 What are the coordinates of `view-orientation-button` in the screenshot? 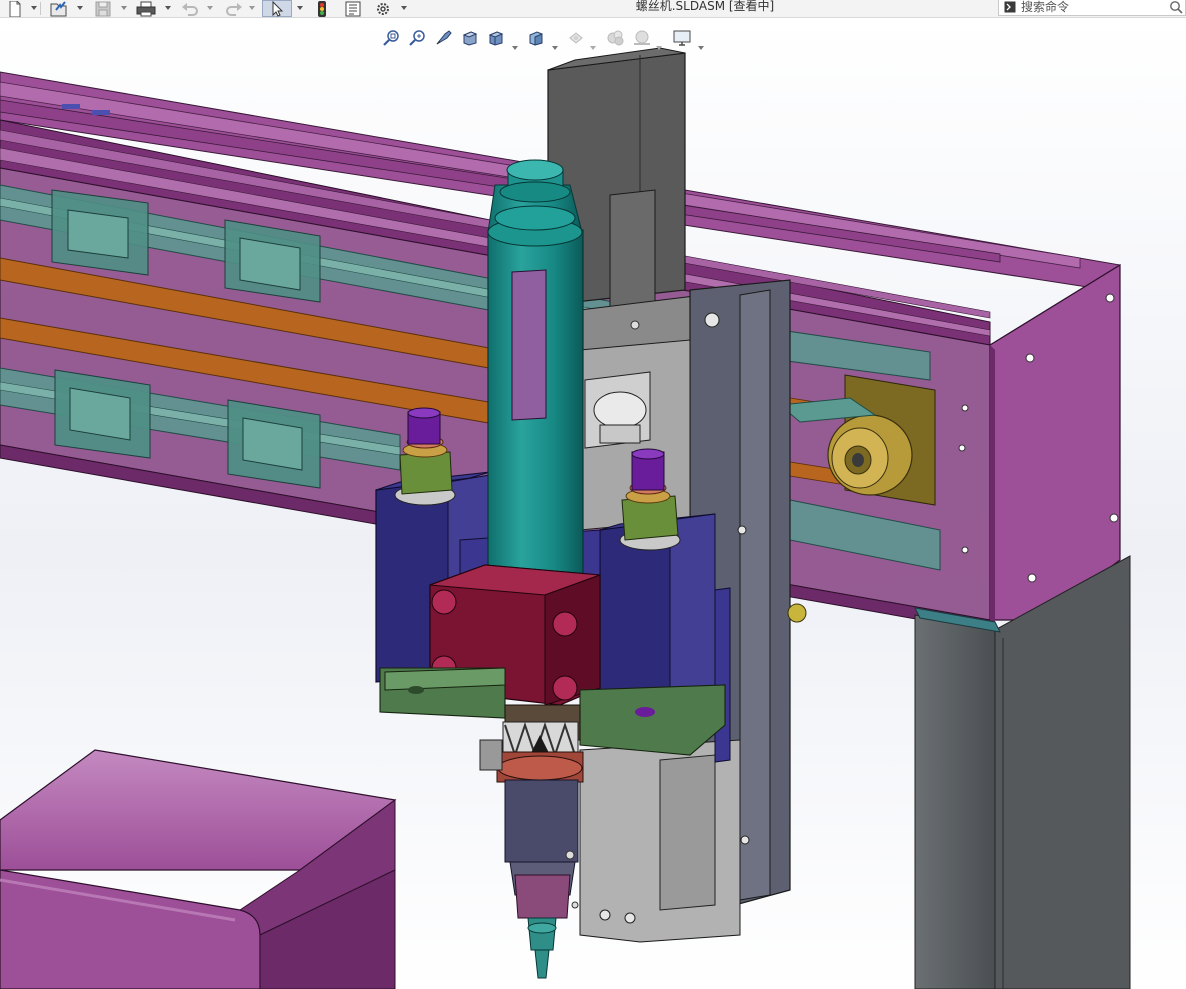 It's located at (496, 38).